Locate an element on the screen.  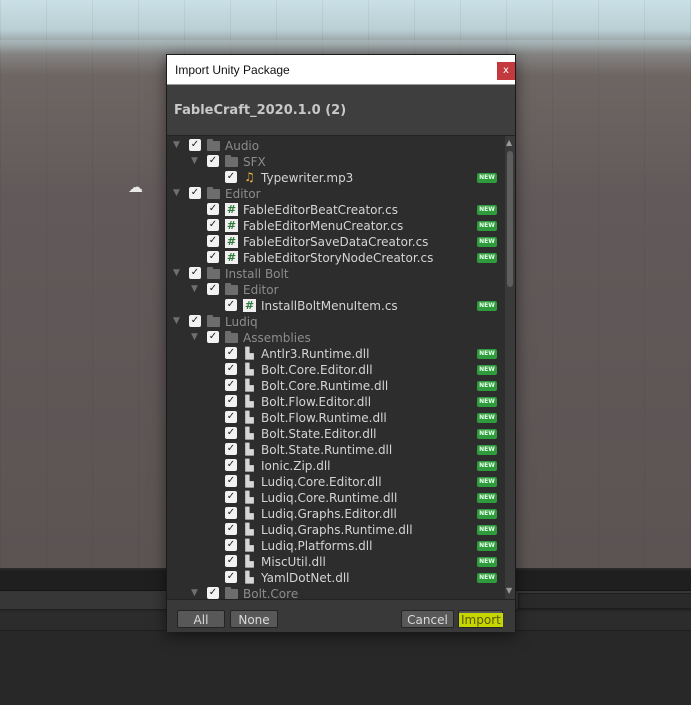
tree-file-row: ✓ ▙ Ludiq.Core.Runtime.dll NEW is located at coordinates (336, 498).